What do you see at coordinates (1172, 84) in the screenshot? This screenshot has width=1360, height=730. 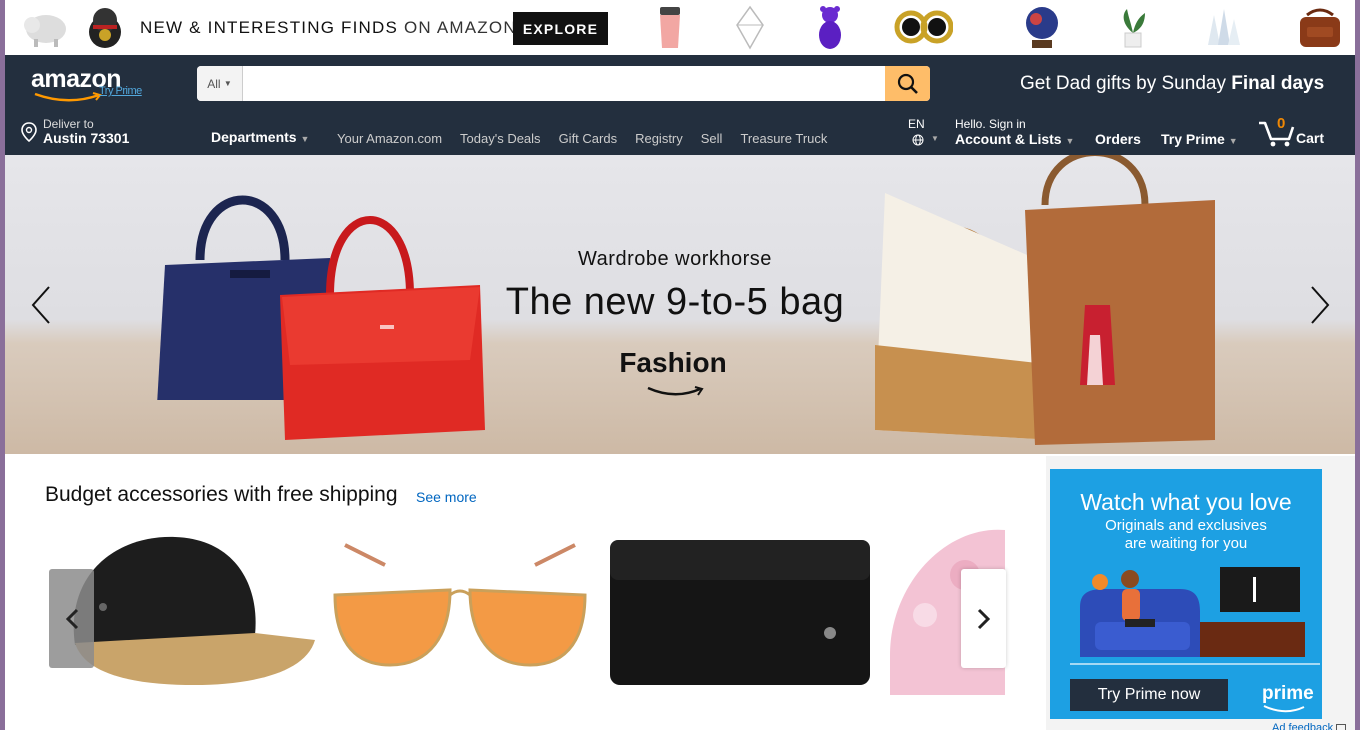 I see `nav-promo-text: Get Dad gifts by Sunday Final days` at bounding box center [1172, 84].